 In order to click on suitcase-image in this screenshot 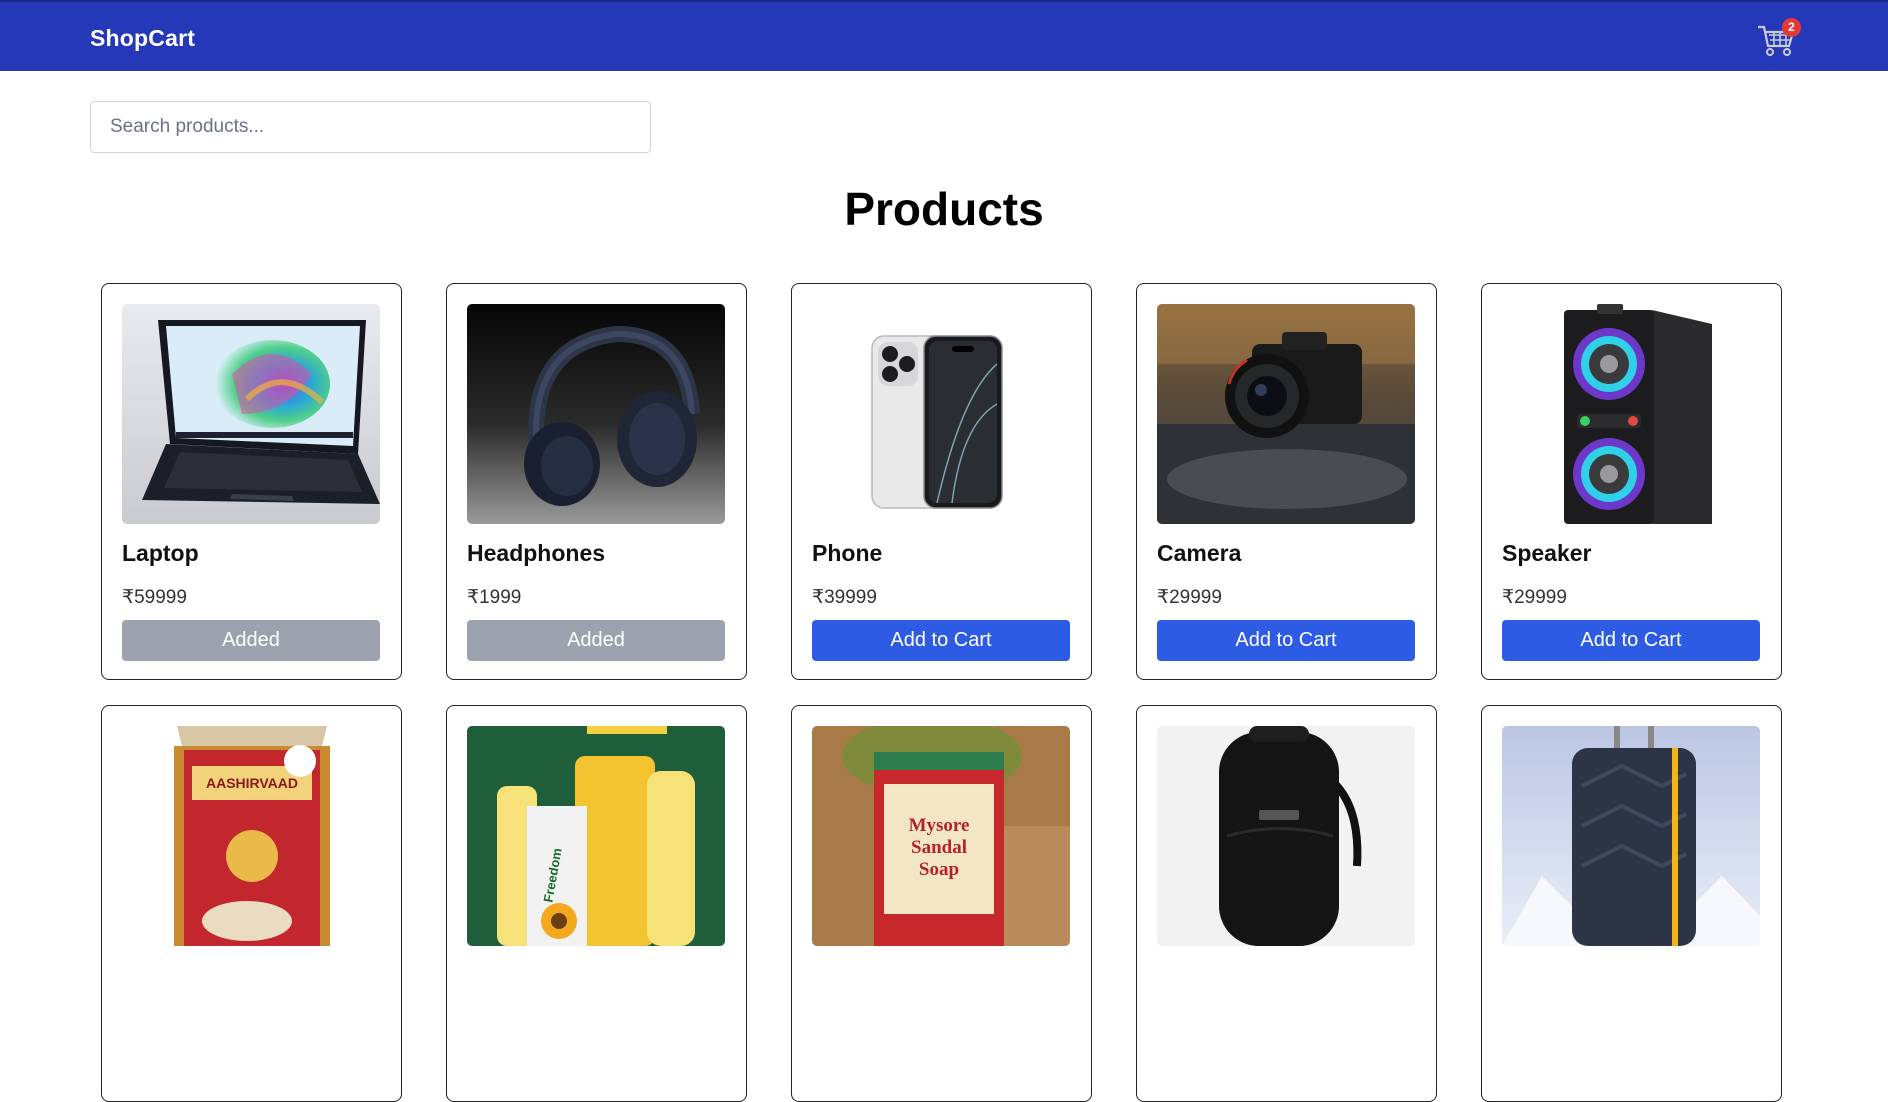, I will do `click(1631, 836)`.